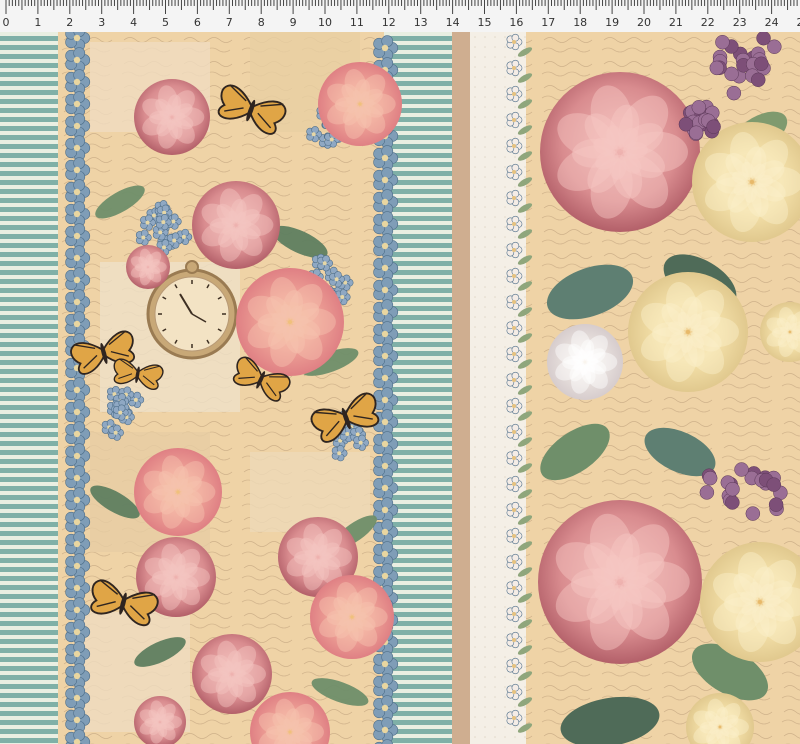  Describe the element at coordinates (101, 22) in the screenshot. I see `ruler-label: 3` at that location.